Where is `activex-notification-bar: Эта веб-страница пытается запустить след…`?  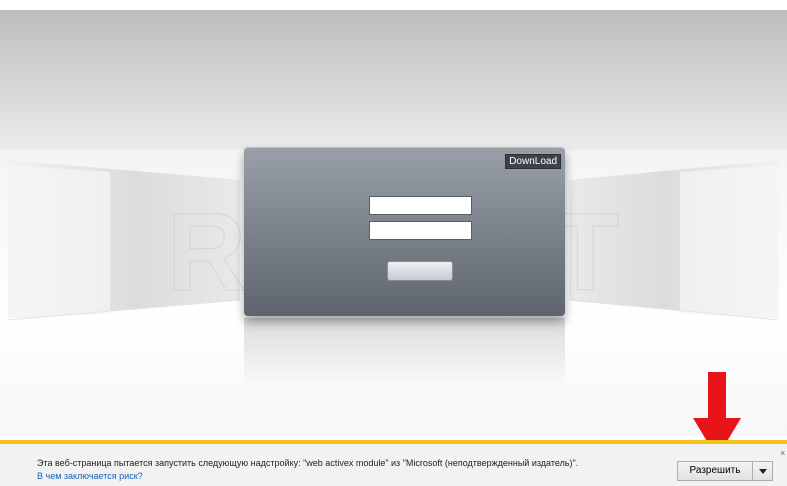
activex-notification-bar: Эта веб-страница пытается запустить след… is located at coordinates (393, 463).